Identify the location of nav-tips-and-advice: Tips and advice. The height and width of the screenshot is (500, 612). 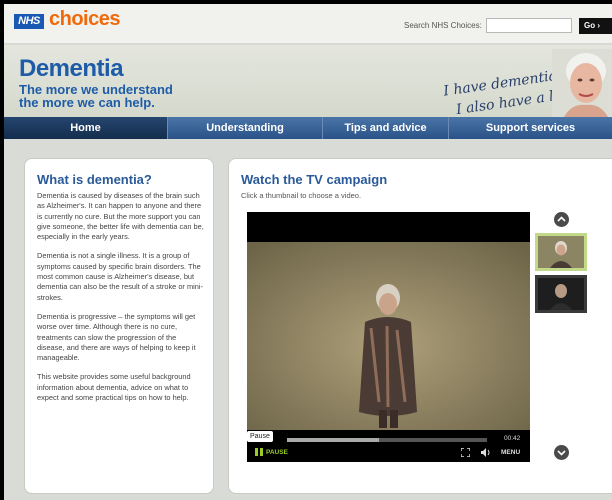
(386, 128).